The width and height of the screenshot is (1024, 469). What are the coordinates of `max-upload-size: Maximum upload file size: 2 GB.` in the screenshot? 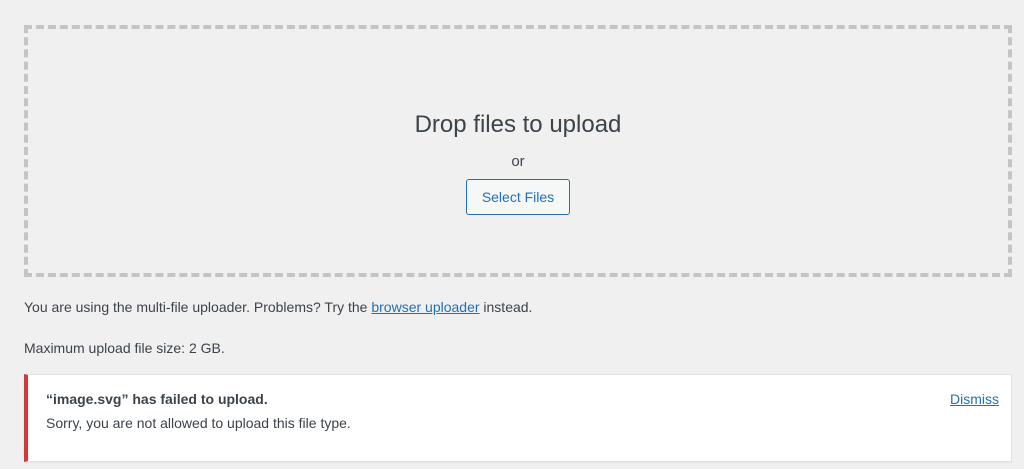 It's located at (124, 348).